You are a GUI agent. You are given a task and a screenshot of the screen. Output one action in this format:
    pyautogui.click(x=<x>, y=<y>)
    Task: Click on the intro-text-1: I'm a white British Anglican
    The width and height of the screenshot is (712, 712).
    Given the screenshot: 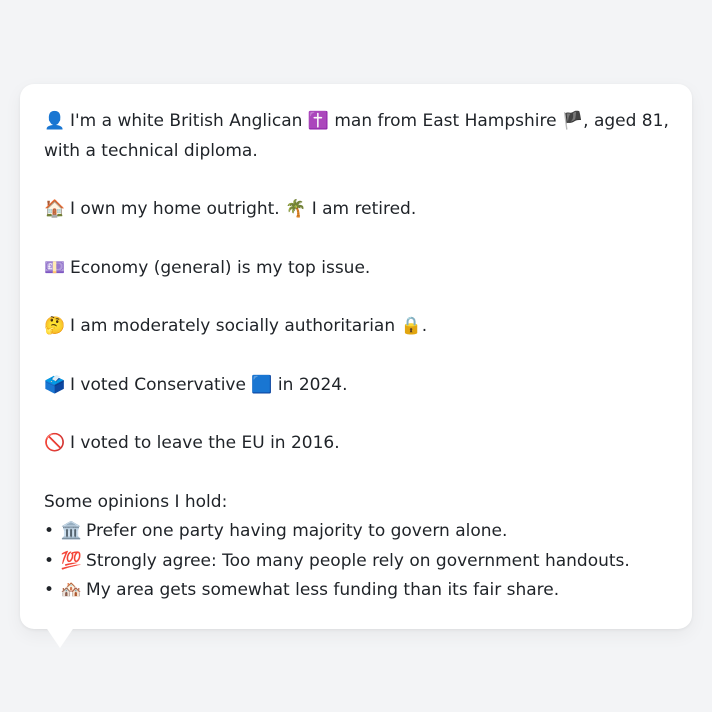 What is the action you would take?
    pyautogui.click(x=186, y=121)
    